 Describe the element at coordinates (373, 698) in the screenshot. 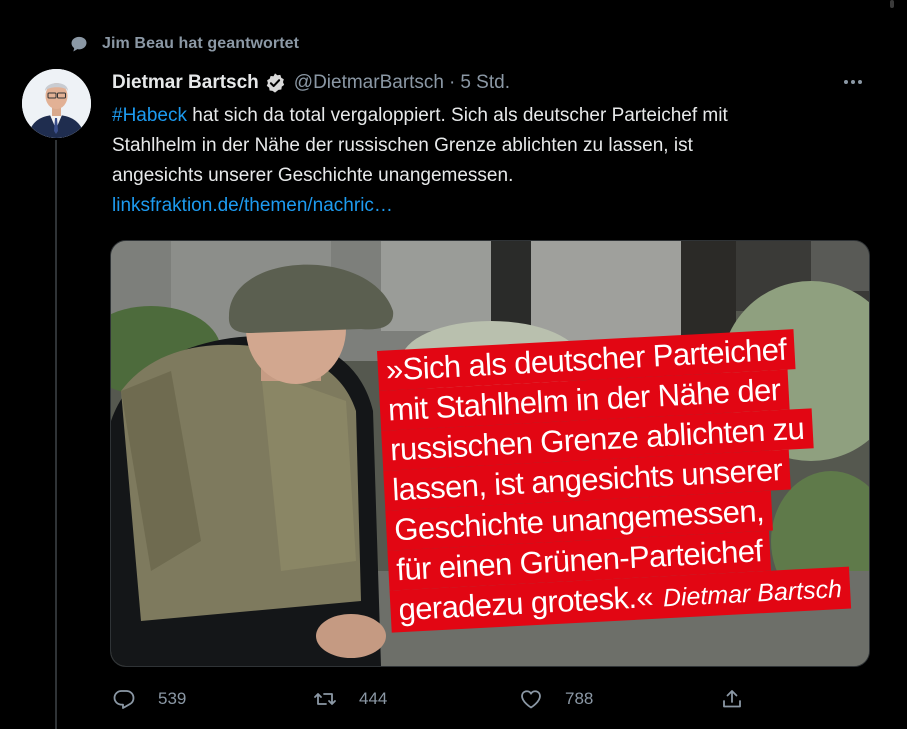

I see `retweet-count: 444` at that location.